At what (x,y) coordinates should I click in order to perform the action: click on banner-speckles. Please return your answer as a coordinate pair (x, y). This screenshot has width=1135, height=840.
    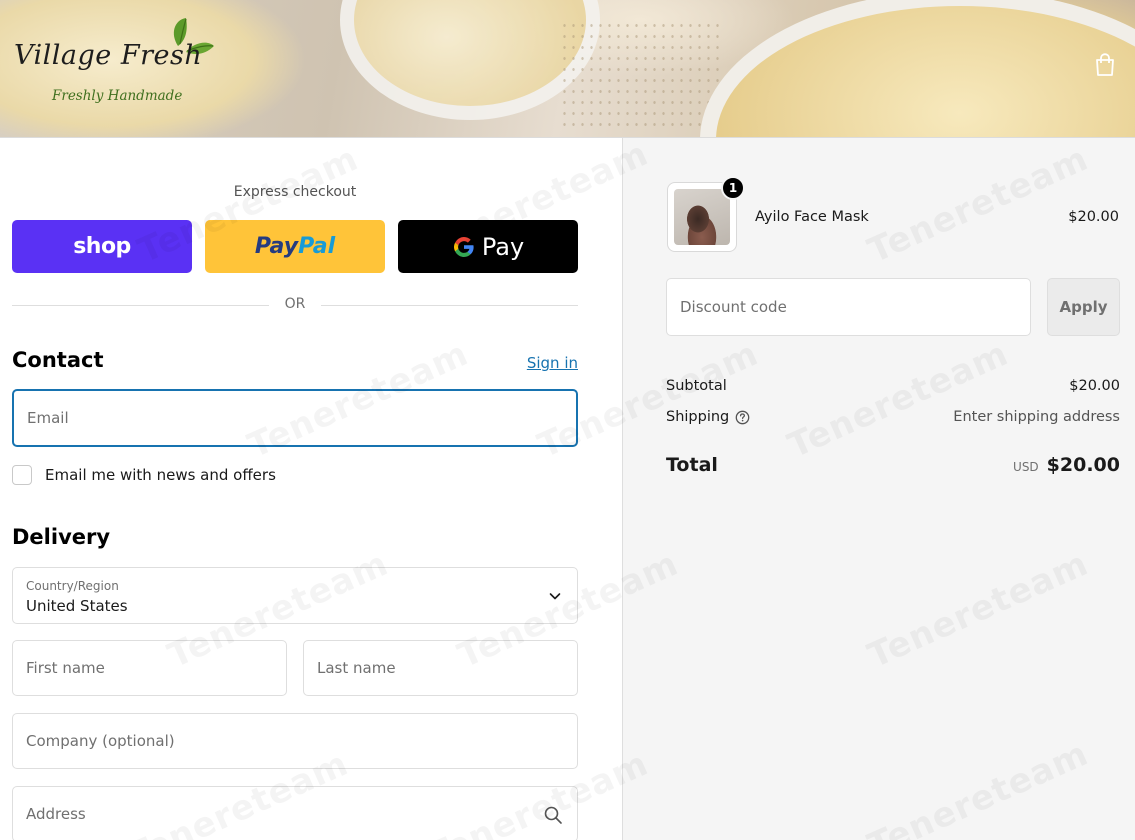
    Looking at the image, I should click on (640, 75).